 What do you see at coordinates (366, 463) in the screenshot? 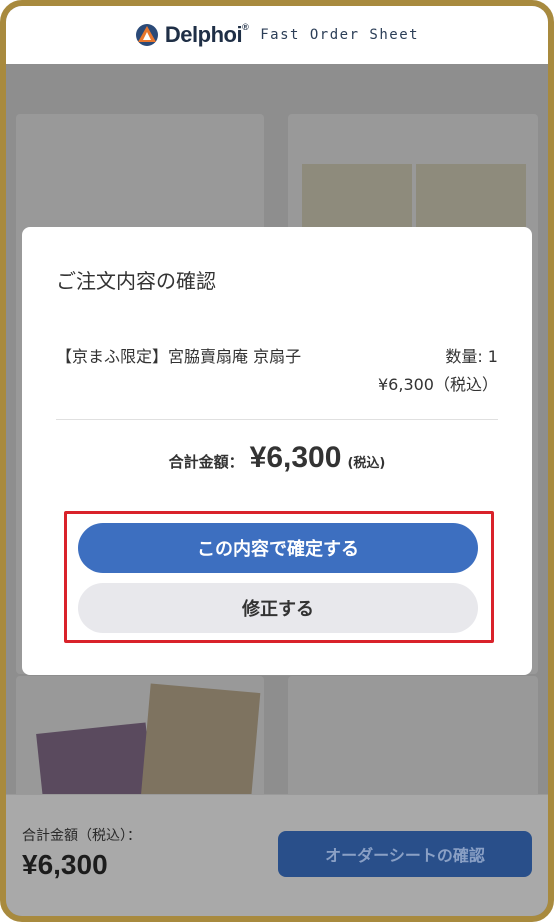
I see `dialog-total-tax: (税込)` at bounding box center [366, 463].